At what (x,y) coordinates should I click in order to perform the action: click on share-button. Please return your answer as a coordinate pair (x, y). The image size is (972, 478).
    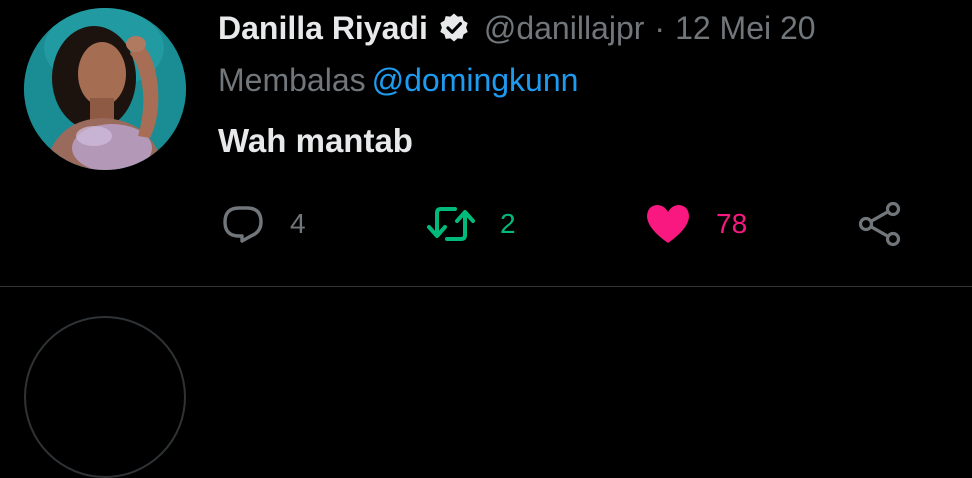
    Looking at the image, I should click on (880, 224).